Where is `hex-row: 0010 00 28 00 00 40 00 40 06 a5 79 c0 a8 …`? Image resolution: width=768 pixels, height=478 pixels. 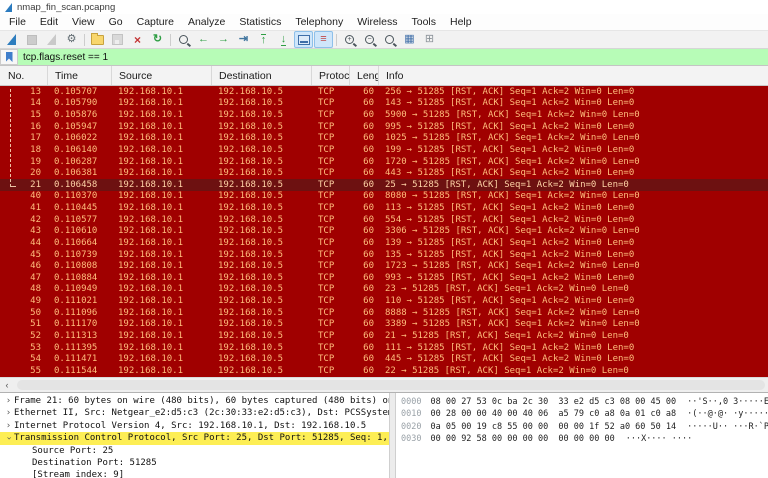
hex-row: 0010 00 28 00 00 40 00 40 06 a5 79 c0 a8 … is located at coordinates (584, 414).